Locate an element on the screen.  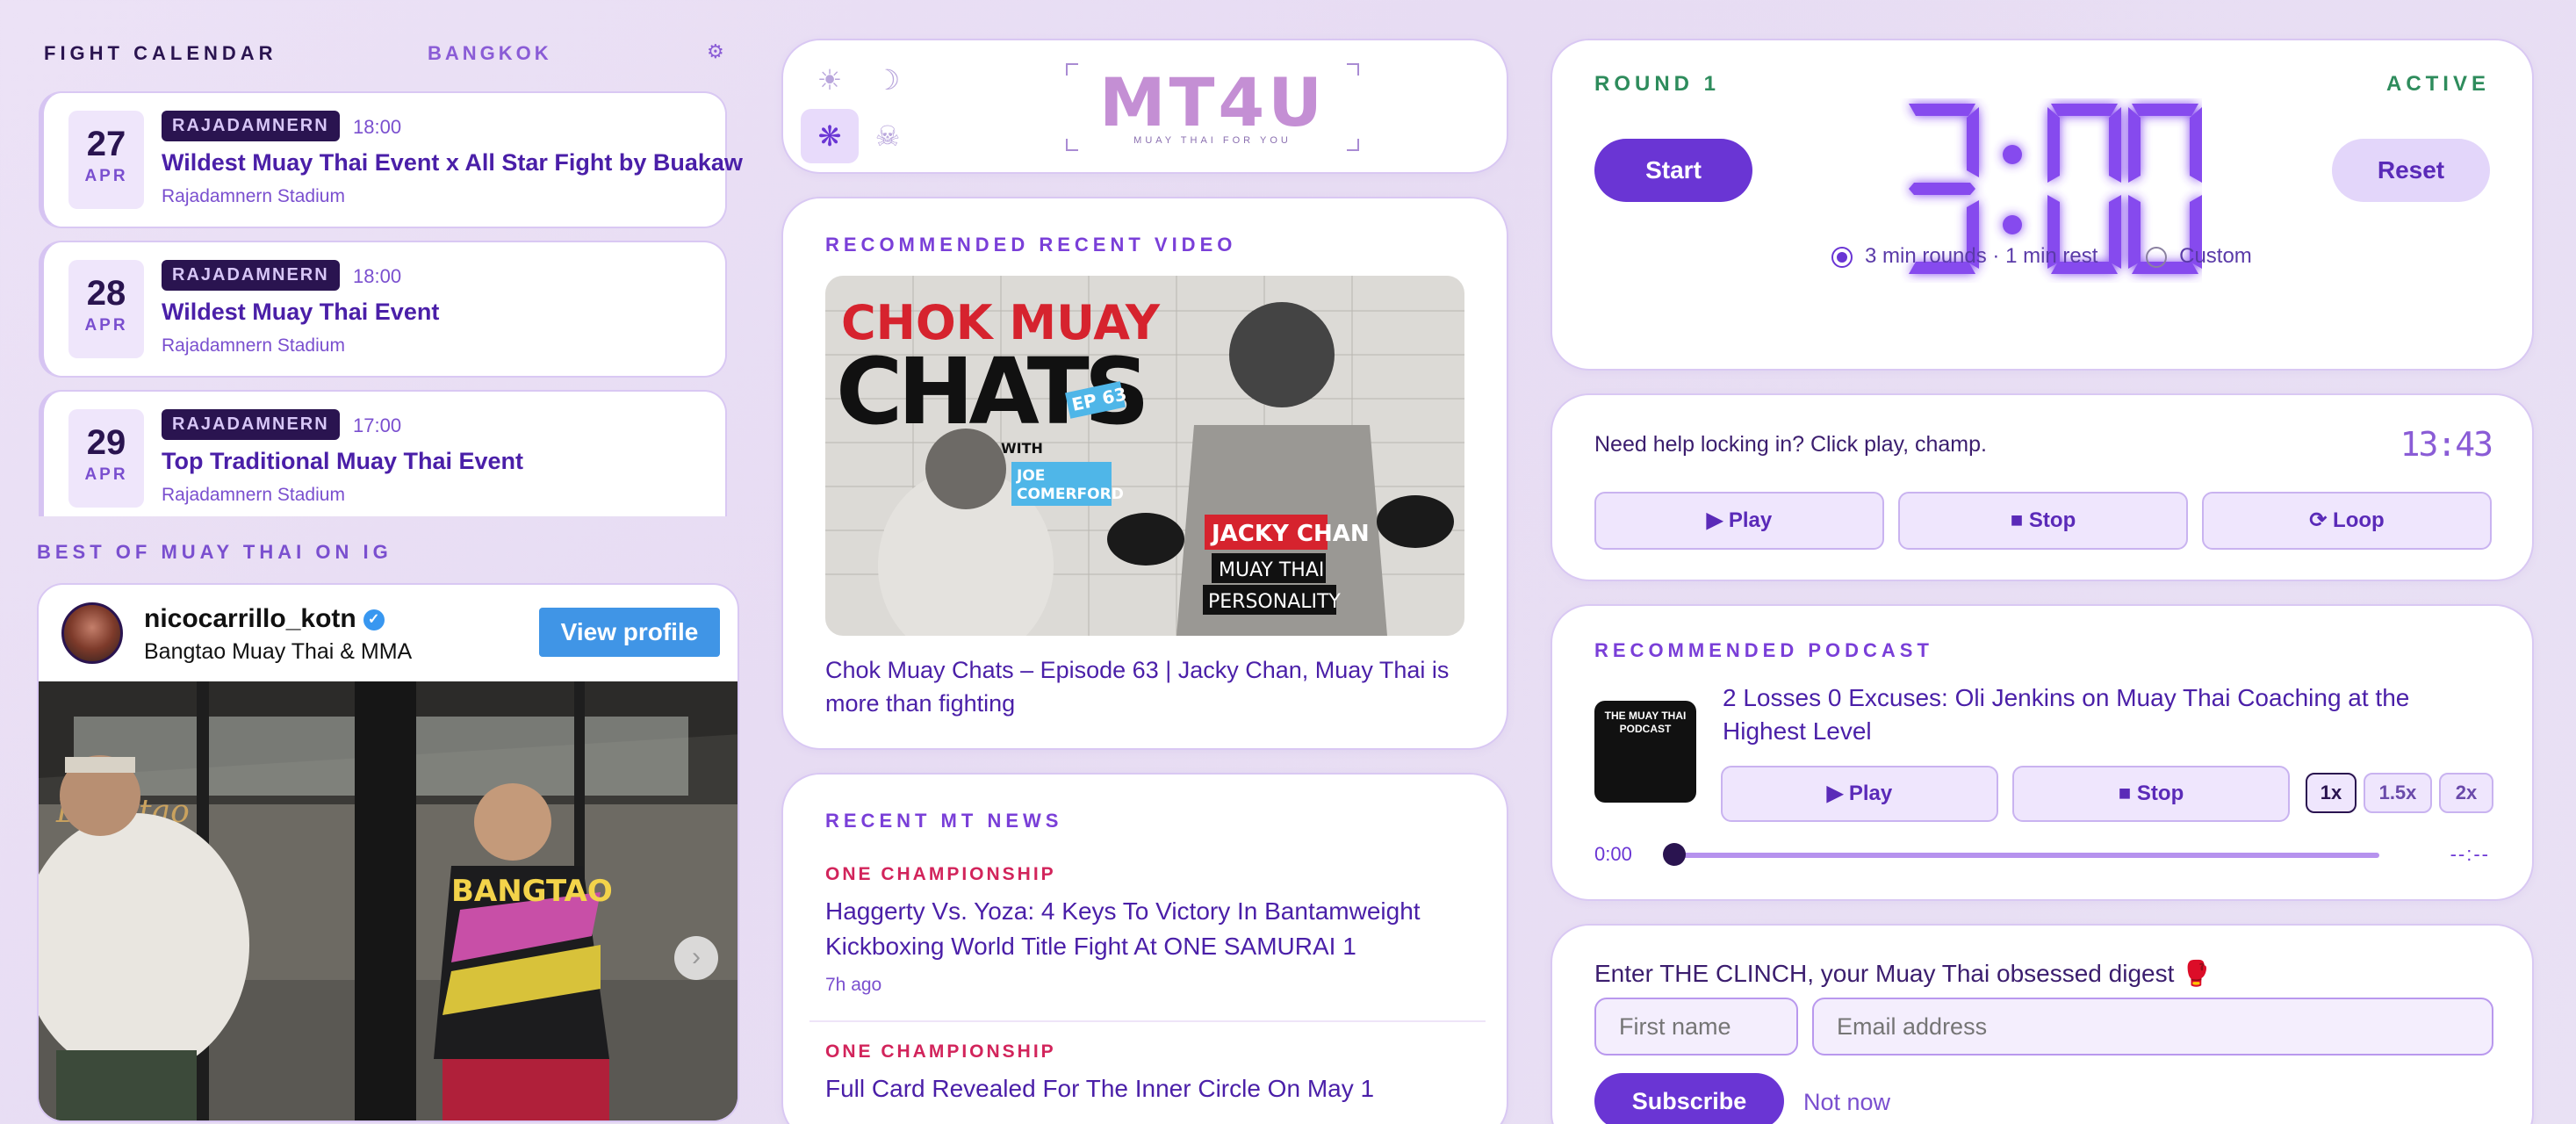
video-section-title: RECOMMENDED RECENT VIDEO is located at coordinates (1031, 245).